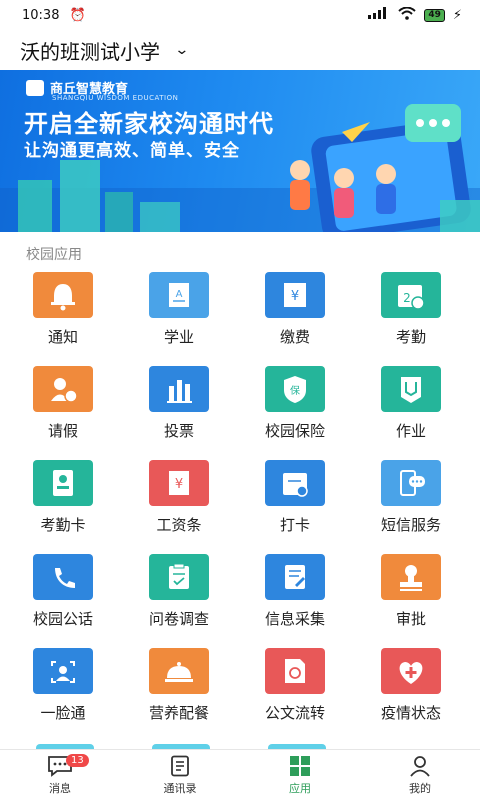 Image resolution: width=480 pixels, height=800 pixels. Describe the element at coordinates (379, 15) in the screenshot. I see `signal-icon` at that location.